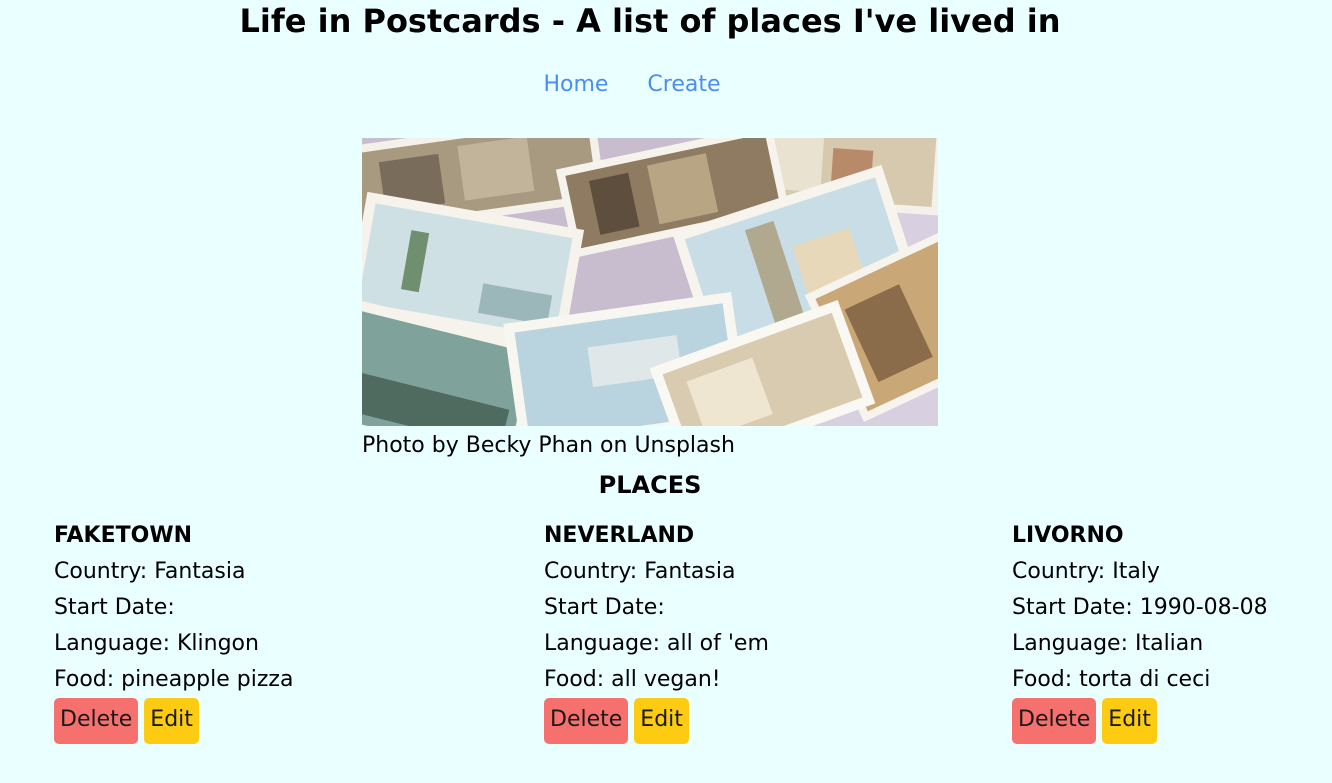  What do you see at coordinates (123, 535) in the screenshot?
I see `place-name: FAKETOWN` at bounding box center [123, 535].